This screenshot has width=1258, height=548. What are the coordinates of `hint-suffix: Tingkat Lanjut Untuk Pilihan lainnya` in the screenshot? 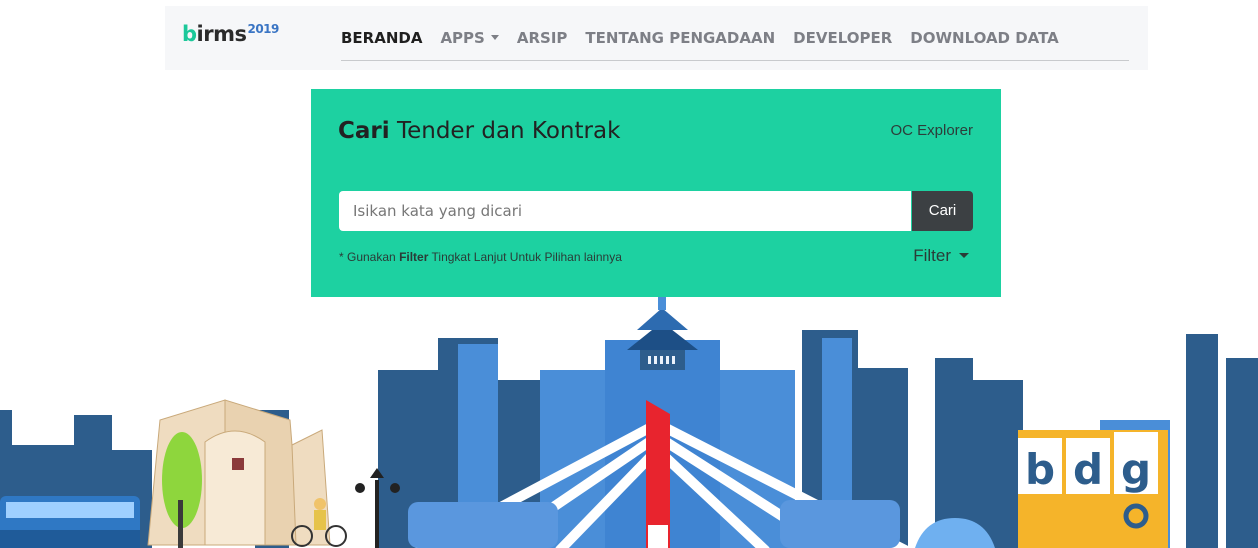 It's located at (526, 257).